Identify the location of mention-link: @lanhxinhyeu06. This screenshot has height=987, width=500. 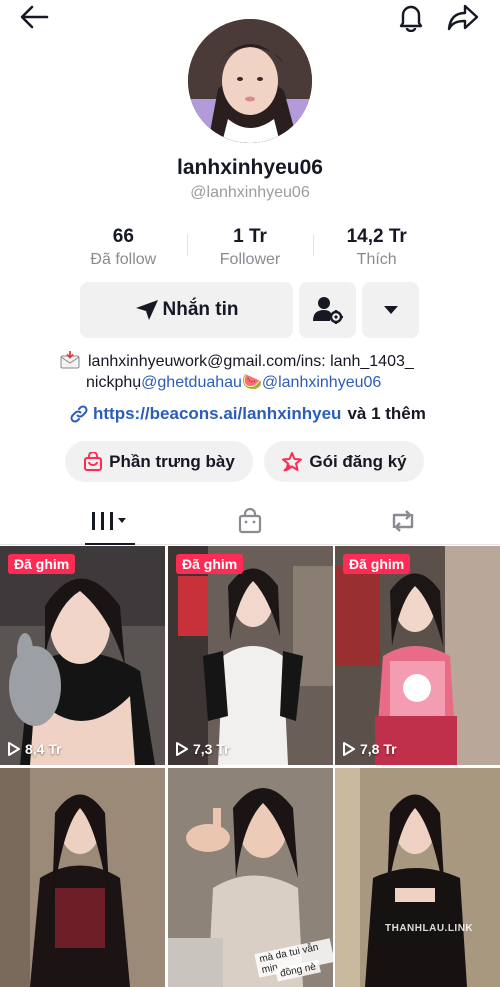
(321, 382).